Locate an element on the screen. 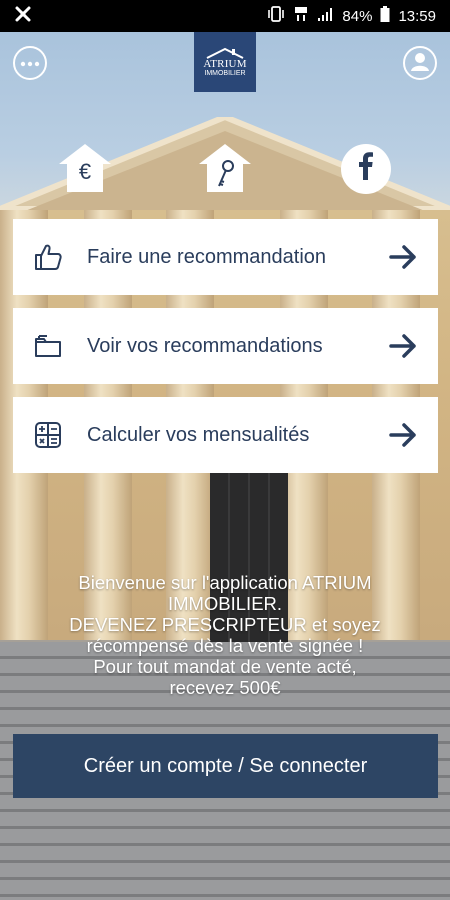 Image resolution: width=450 pixels, height=900 pixels. card-label: Voir vos recommandations is located at coordinates (205, 345).